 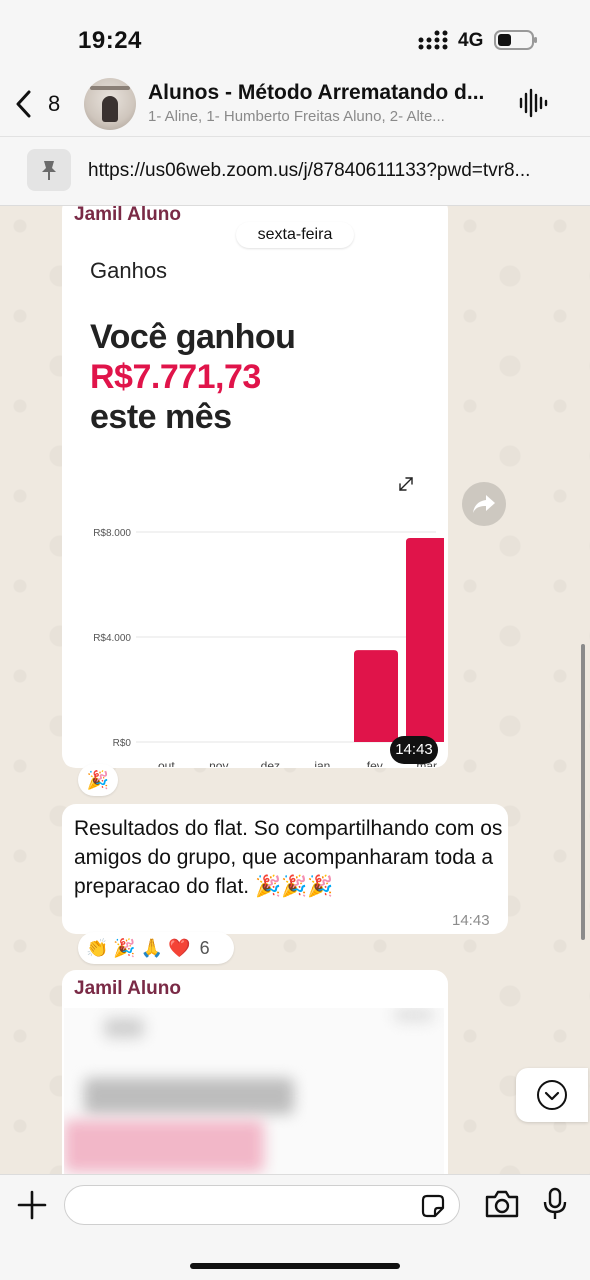 What do you see at coordinates (129, 270) in the screenshot?
I see `earnings-title: Ganhos` at bounding box center [129, 270].